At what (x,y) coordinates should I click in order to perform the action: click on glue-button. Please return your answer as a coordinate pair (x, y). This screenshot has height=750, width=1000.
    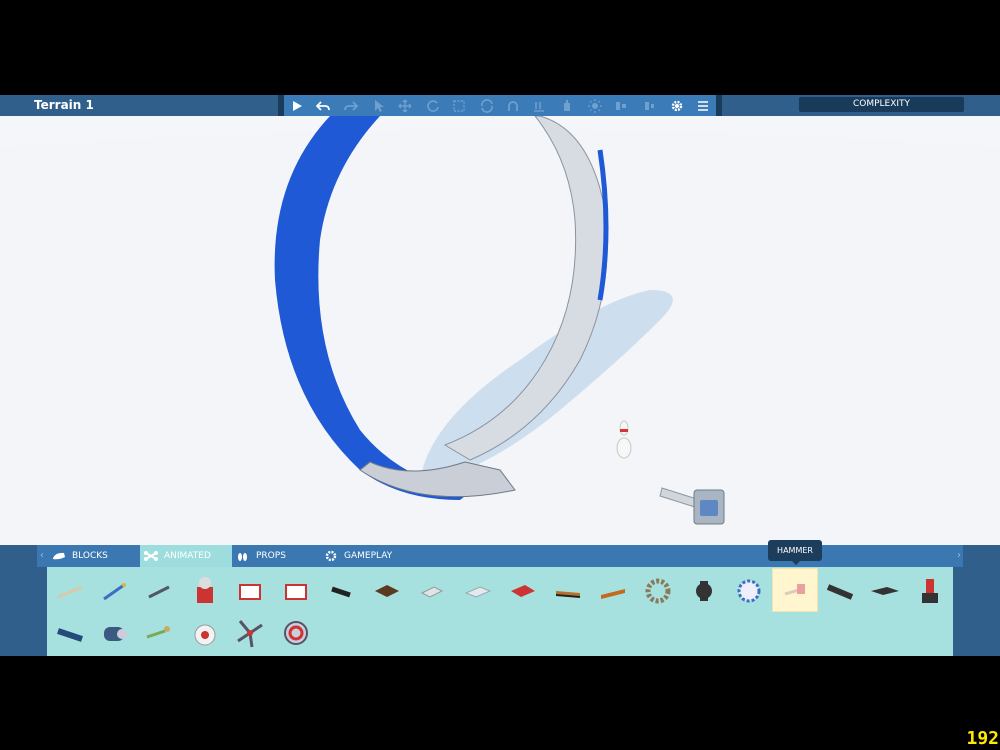
    Looking at the image, I should click on (567, 105).